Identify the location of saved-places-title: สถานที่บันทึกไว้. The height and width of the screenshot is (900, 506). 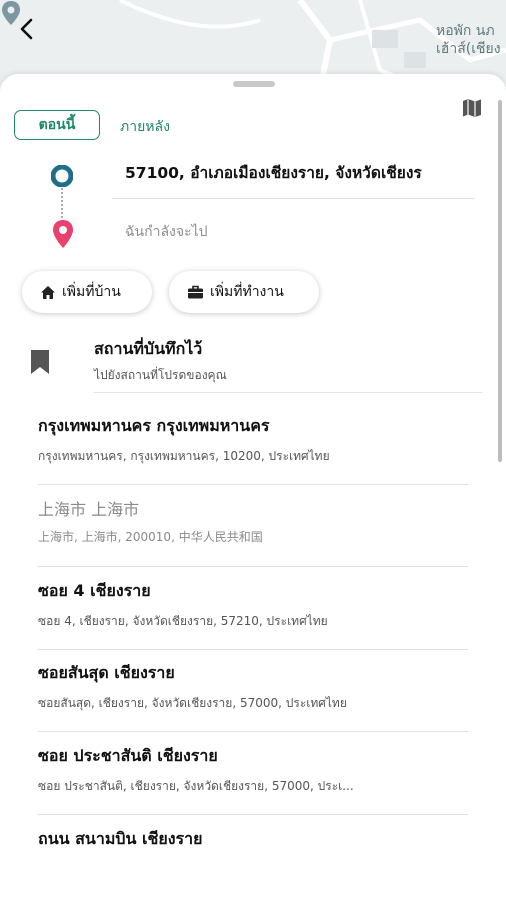
(148, 349).